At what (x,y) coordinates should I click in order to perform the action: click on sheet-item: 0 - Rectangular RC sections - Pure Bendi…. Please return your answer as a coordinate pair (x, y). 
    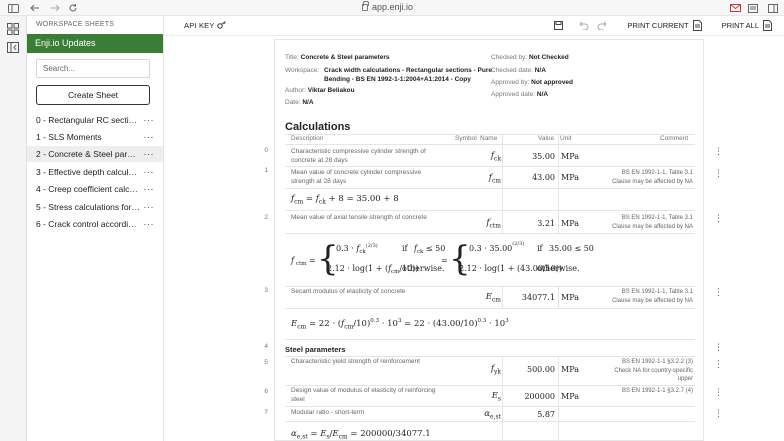
    Looking at the image, I should click on (95, 120).